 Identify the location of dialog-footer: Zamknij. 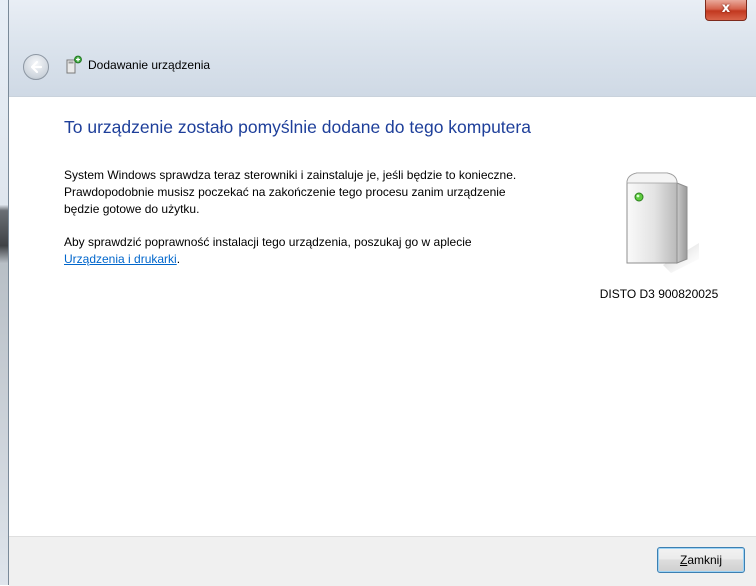
(382, 561).